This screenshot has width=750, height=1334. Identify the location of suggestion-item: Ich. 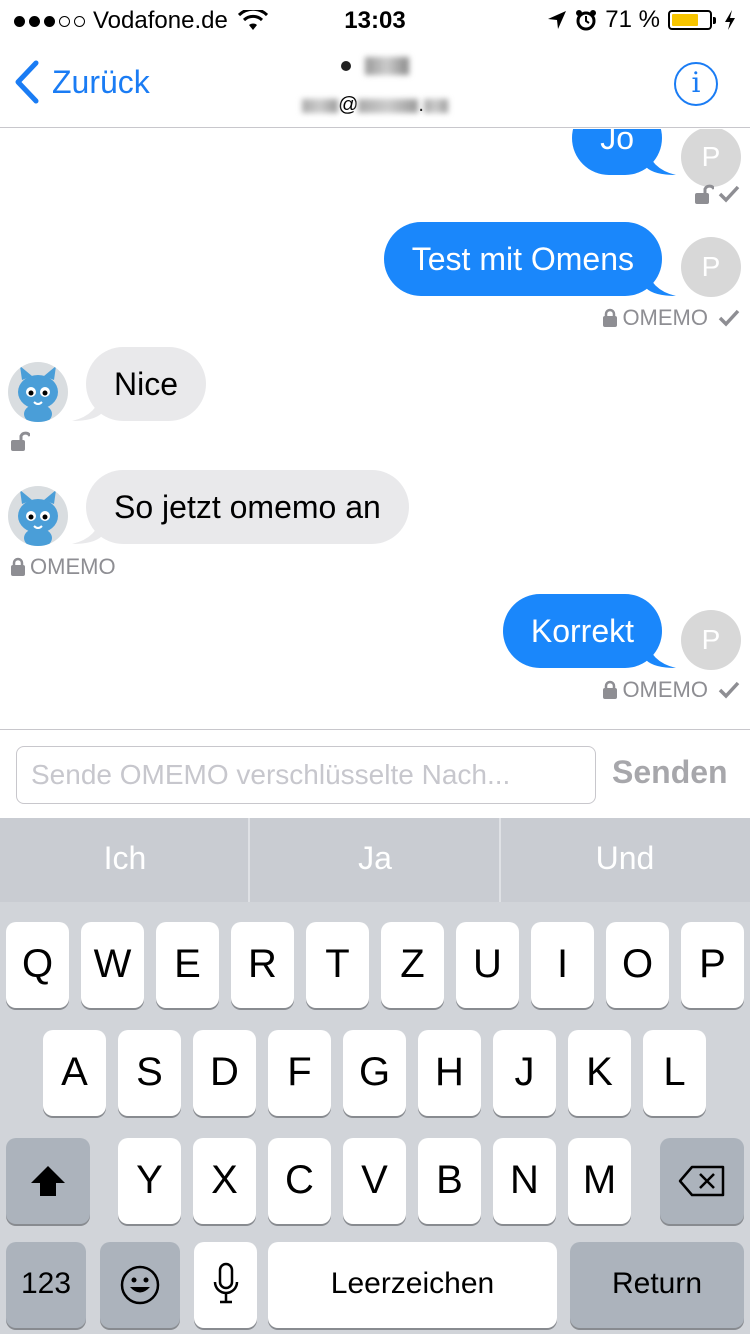
(125, 860).